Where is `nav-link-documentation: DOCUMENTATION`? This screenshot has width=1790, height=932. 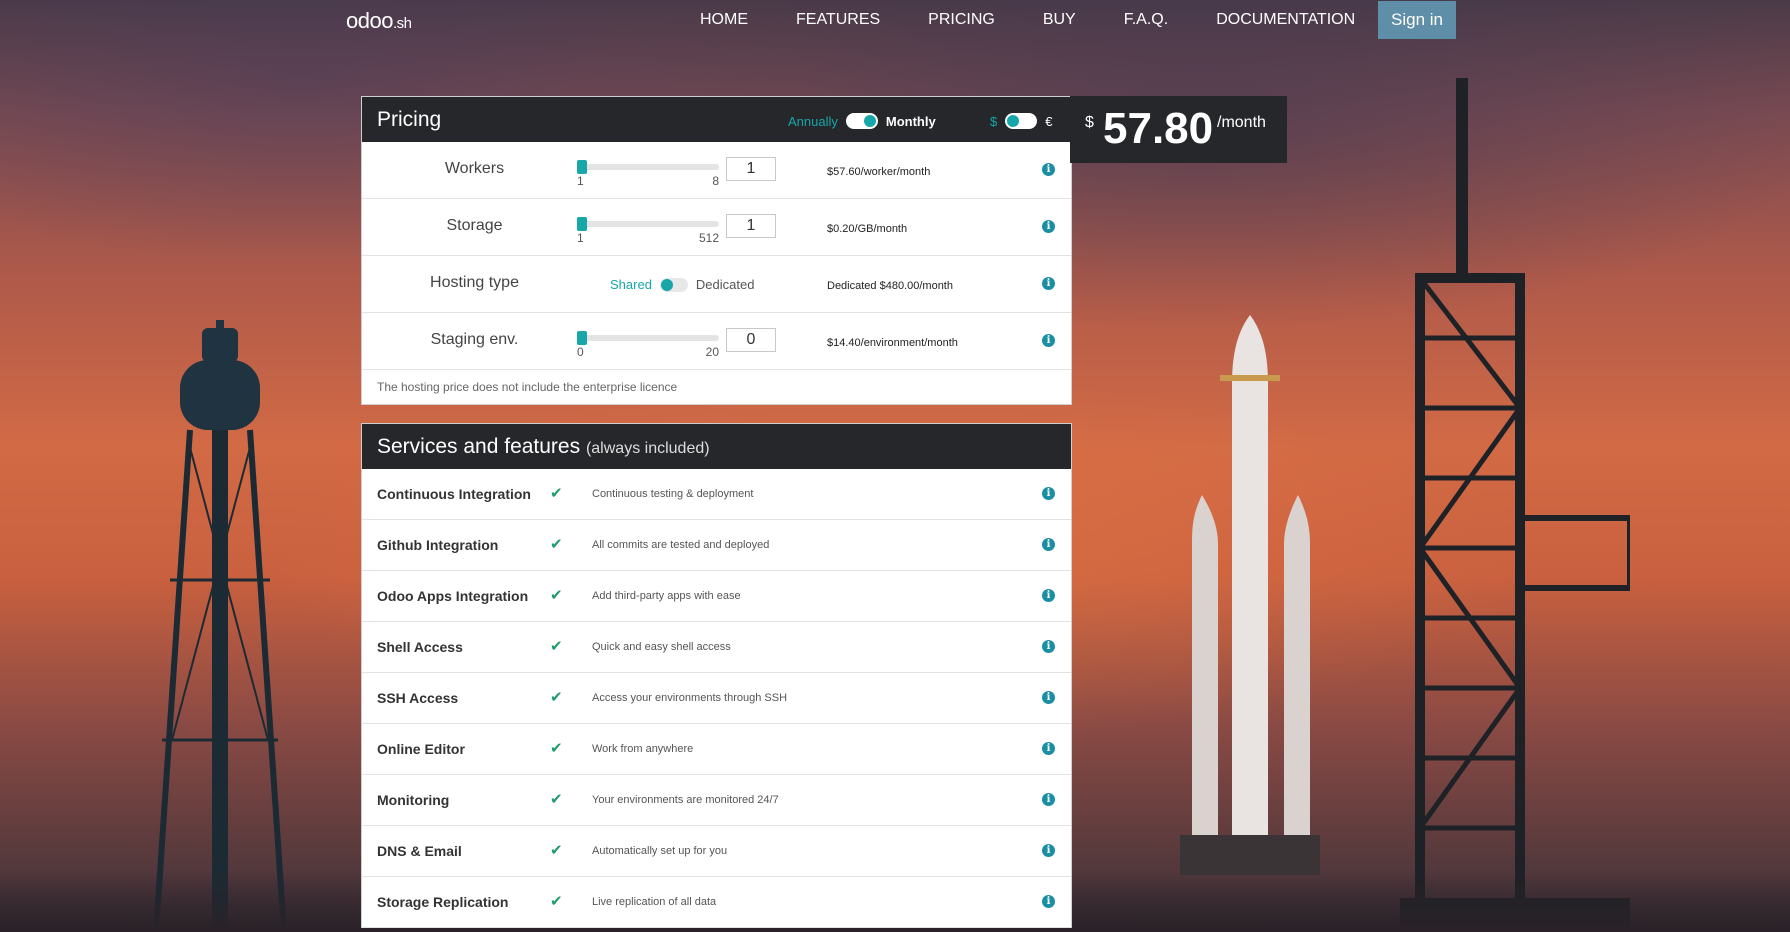
nav-link-documentation: DOCUMENTATION is located at coordinates (1285, 20).